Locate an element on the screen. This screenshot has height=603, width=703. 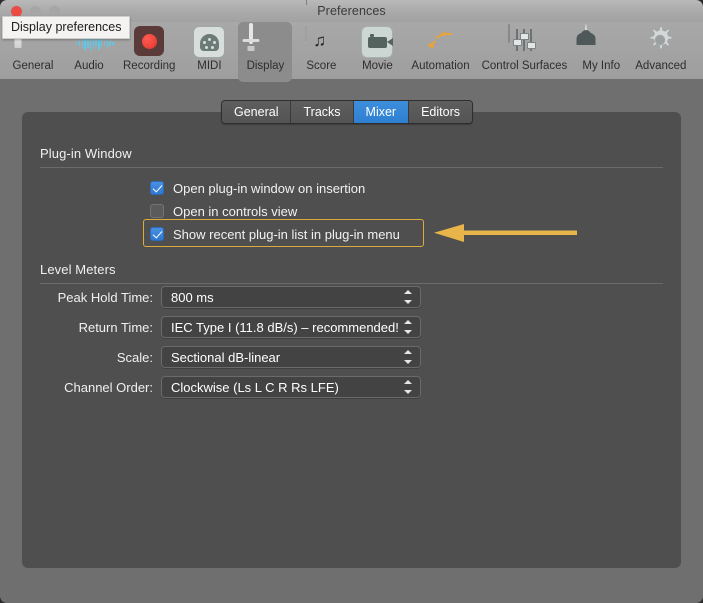
score-note-icon: ♫ is located at coordinates (321, 40).